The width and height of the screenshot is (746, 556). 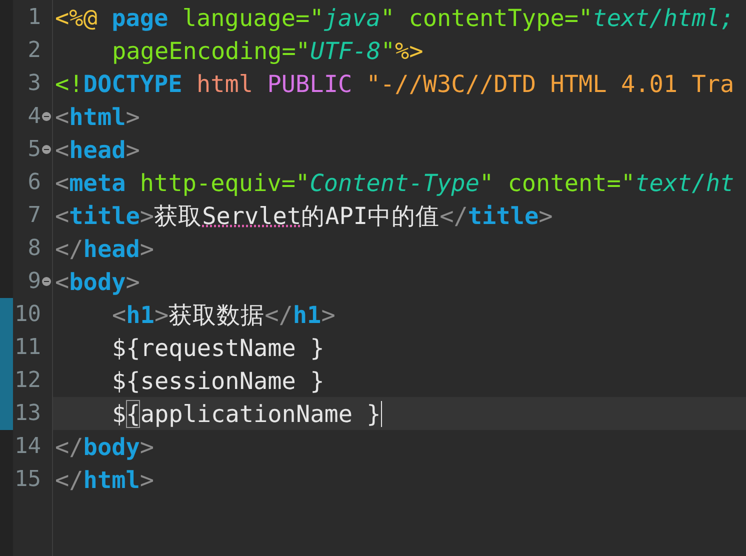 What do you see at coordinates (97, 149) in the screenshot?
I see `code-line: <head>` at bounding box center [97, 149].